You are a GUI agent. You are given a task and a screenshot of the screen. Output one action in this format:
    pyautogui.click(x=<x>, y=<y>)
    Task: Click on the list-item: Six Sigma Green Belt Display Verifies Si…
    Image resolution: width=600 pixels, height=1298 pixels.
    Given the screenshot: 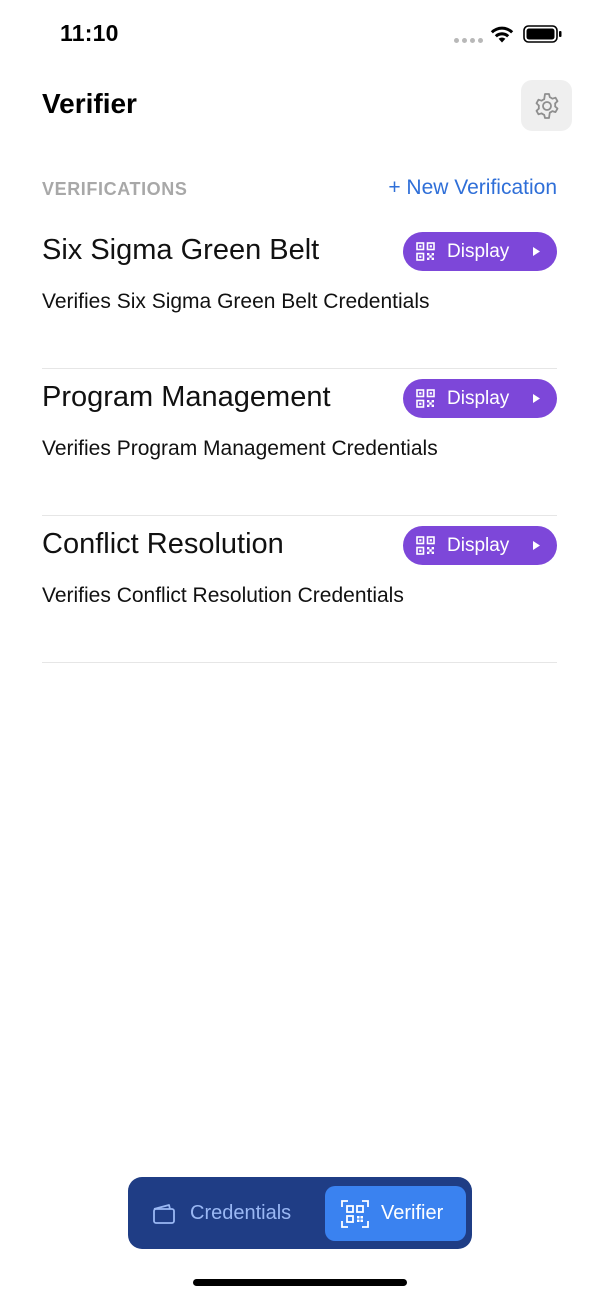 What is the action you would take?
    pyautogui.click(x=299, y=295)
    